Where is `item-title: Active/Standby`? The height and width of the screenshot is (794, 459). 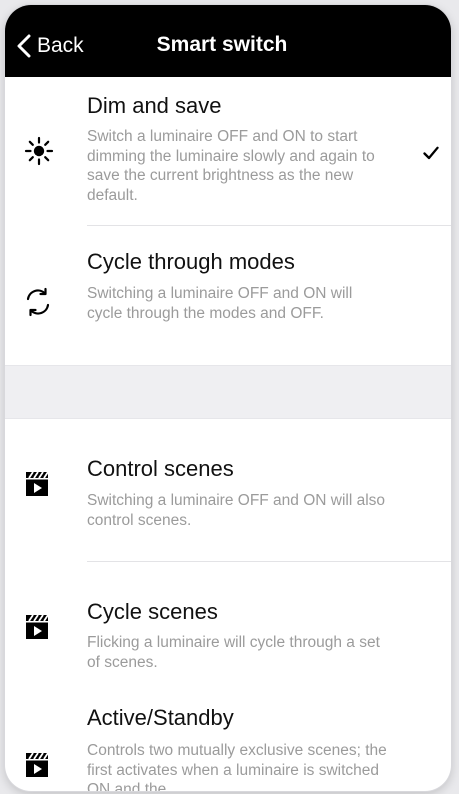 item-title: Active/Standby is located at coordinates (160, 717).